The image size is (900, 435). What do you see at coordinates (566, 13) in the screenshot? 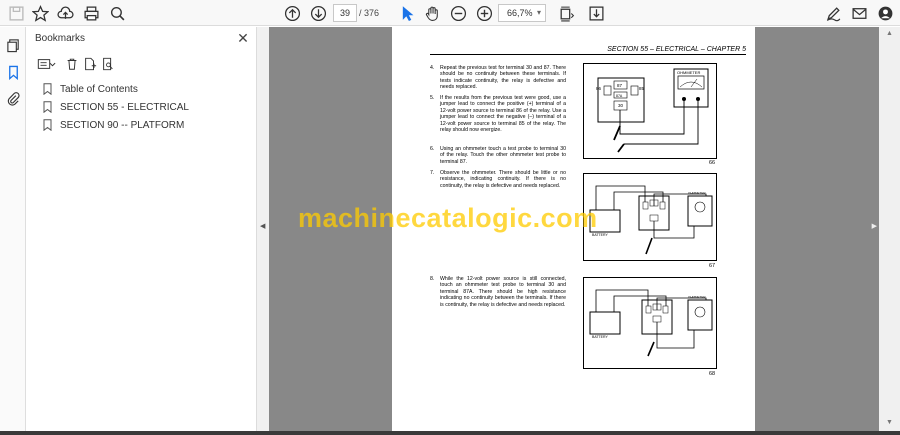
I see `page-fit-icon` at bounding box center [566, 13].